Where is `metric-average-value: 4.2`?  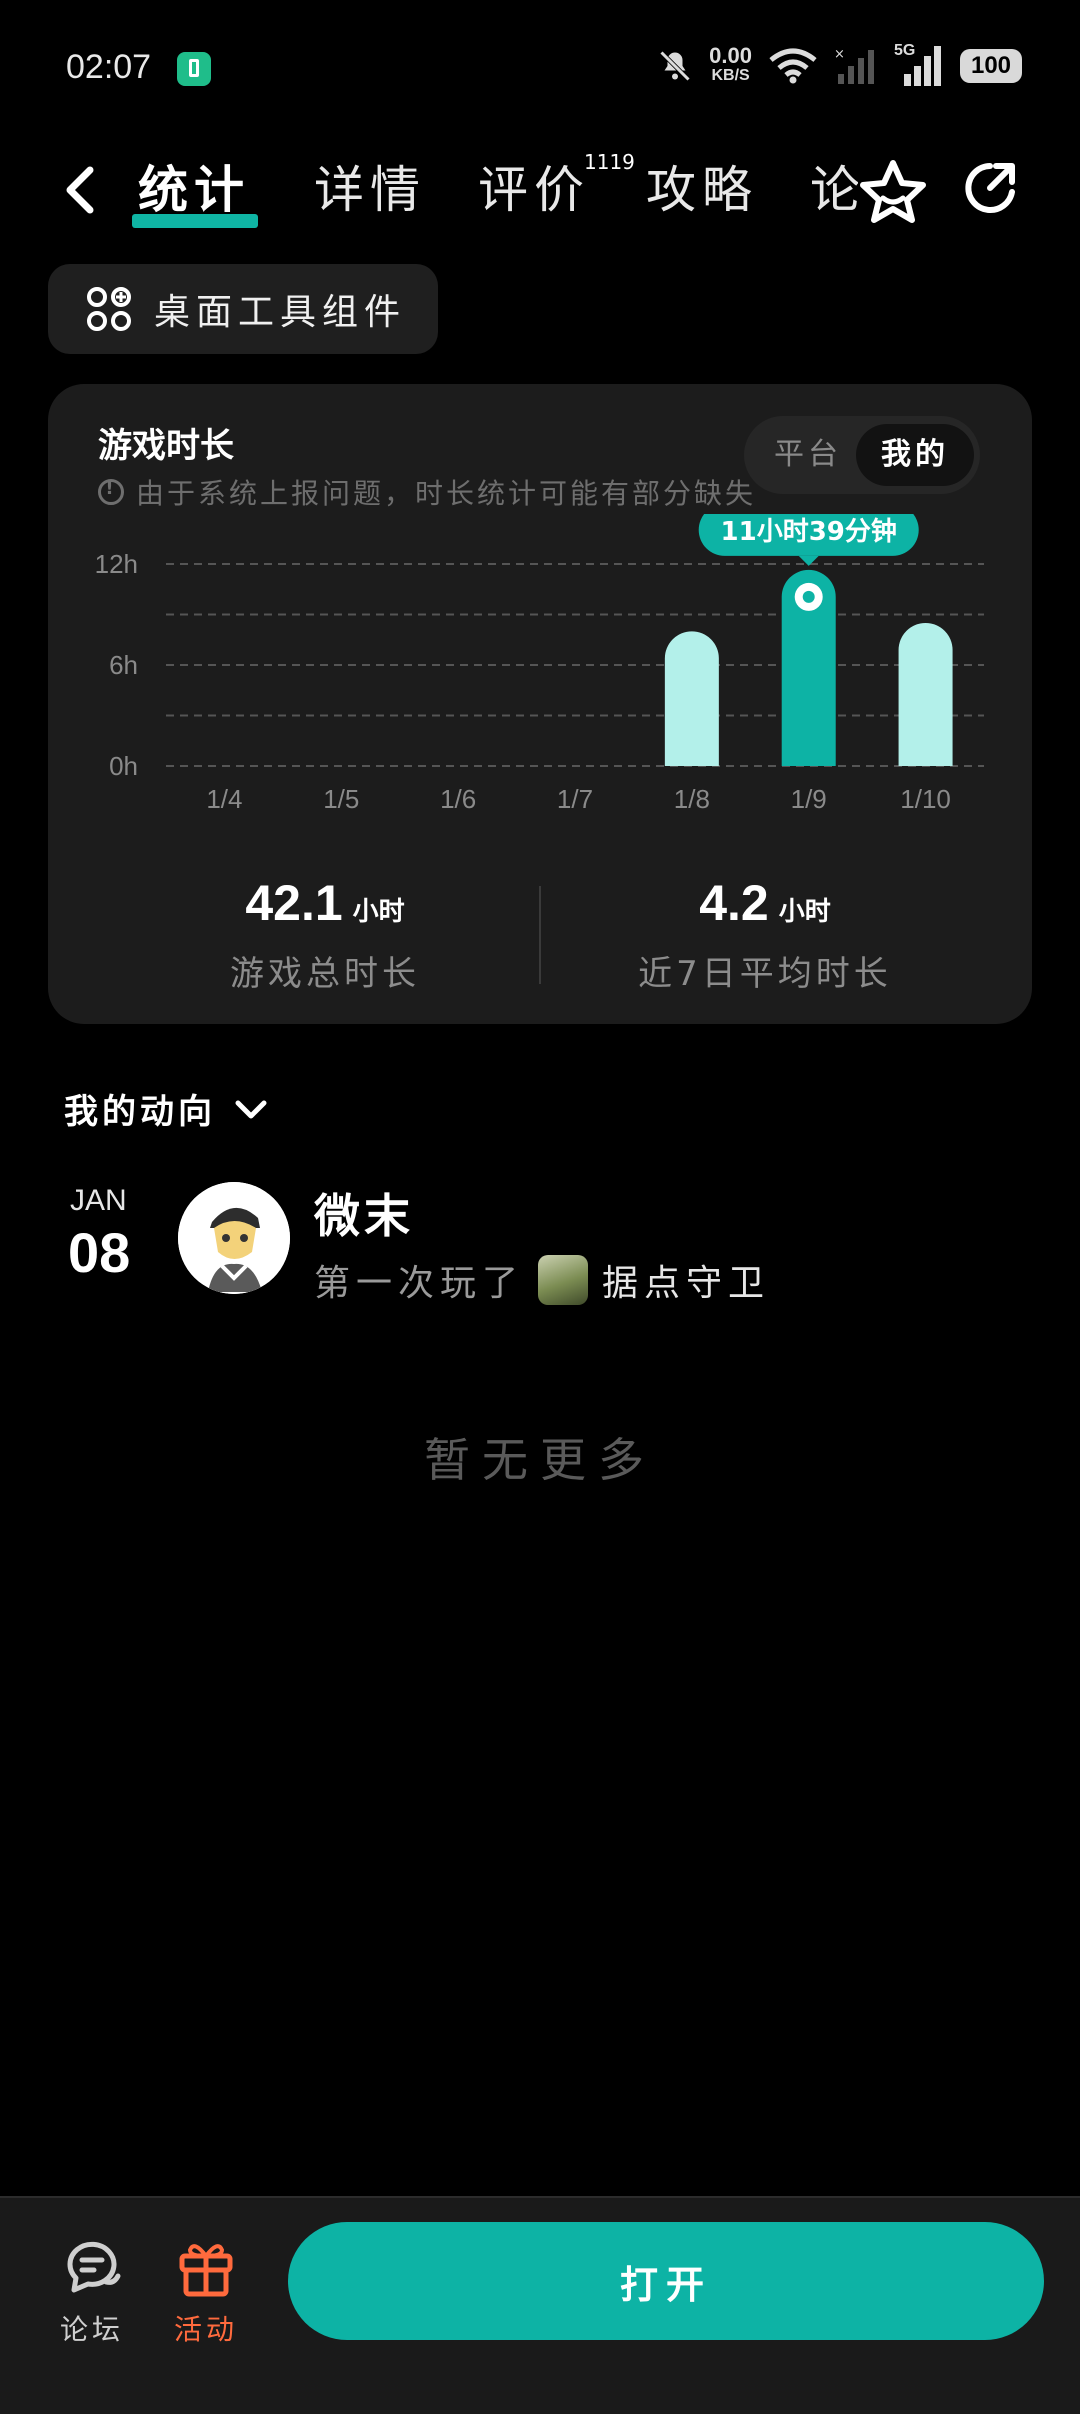 metric-average-value: 4.2 is located at coordinates (734, 903).